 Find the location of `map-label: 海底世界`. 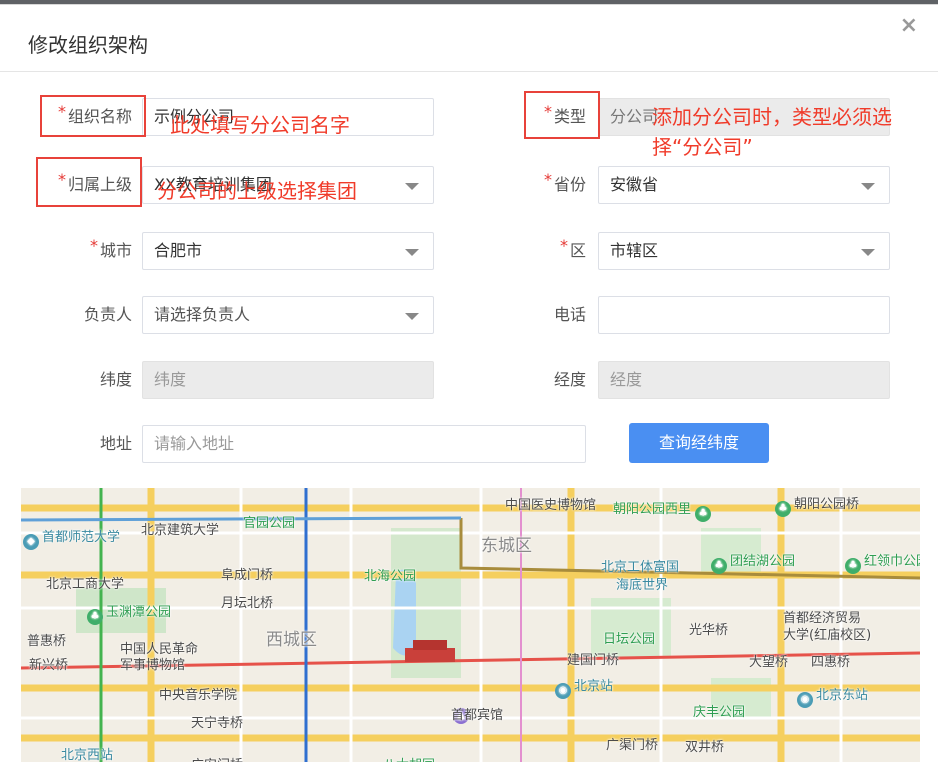

map-label: 海底世界 is located at coordinates (642, 585).